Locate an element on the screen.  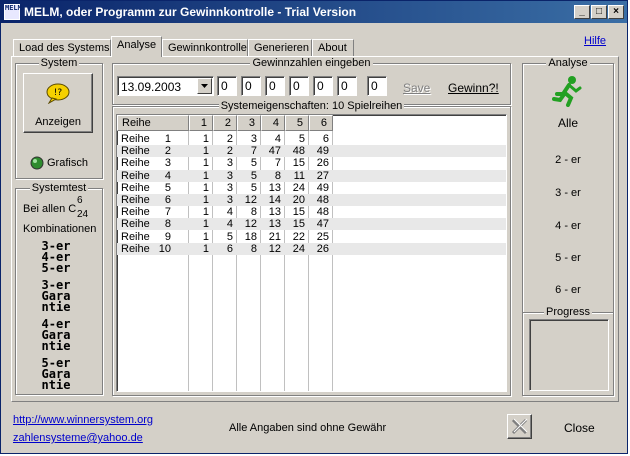
table-row: Reihe 3 1 3 5 7 15 26 is located at coordinates (311, 163).